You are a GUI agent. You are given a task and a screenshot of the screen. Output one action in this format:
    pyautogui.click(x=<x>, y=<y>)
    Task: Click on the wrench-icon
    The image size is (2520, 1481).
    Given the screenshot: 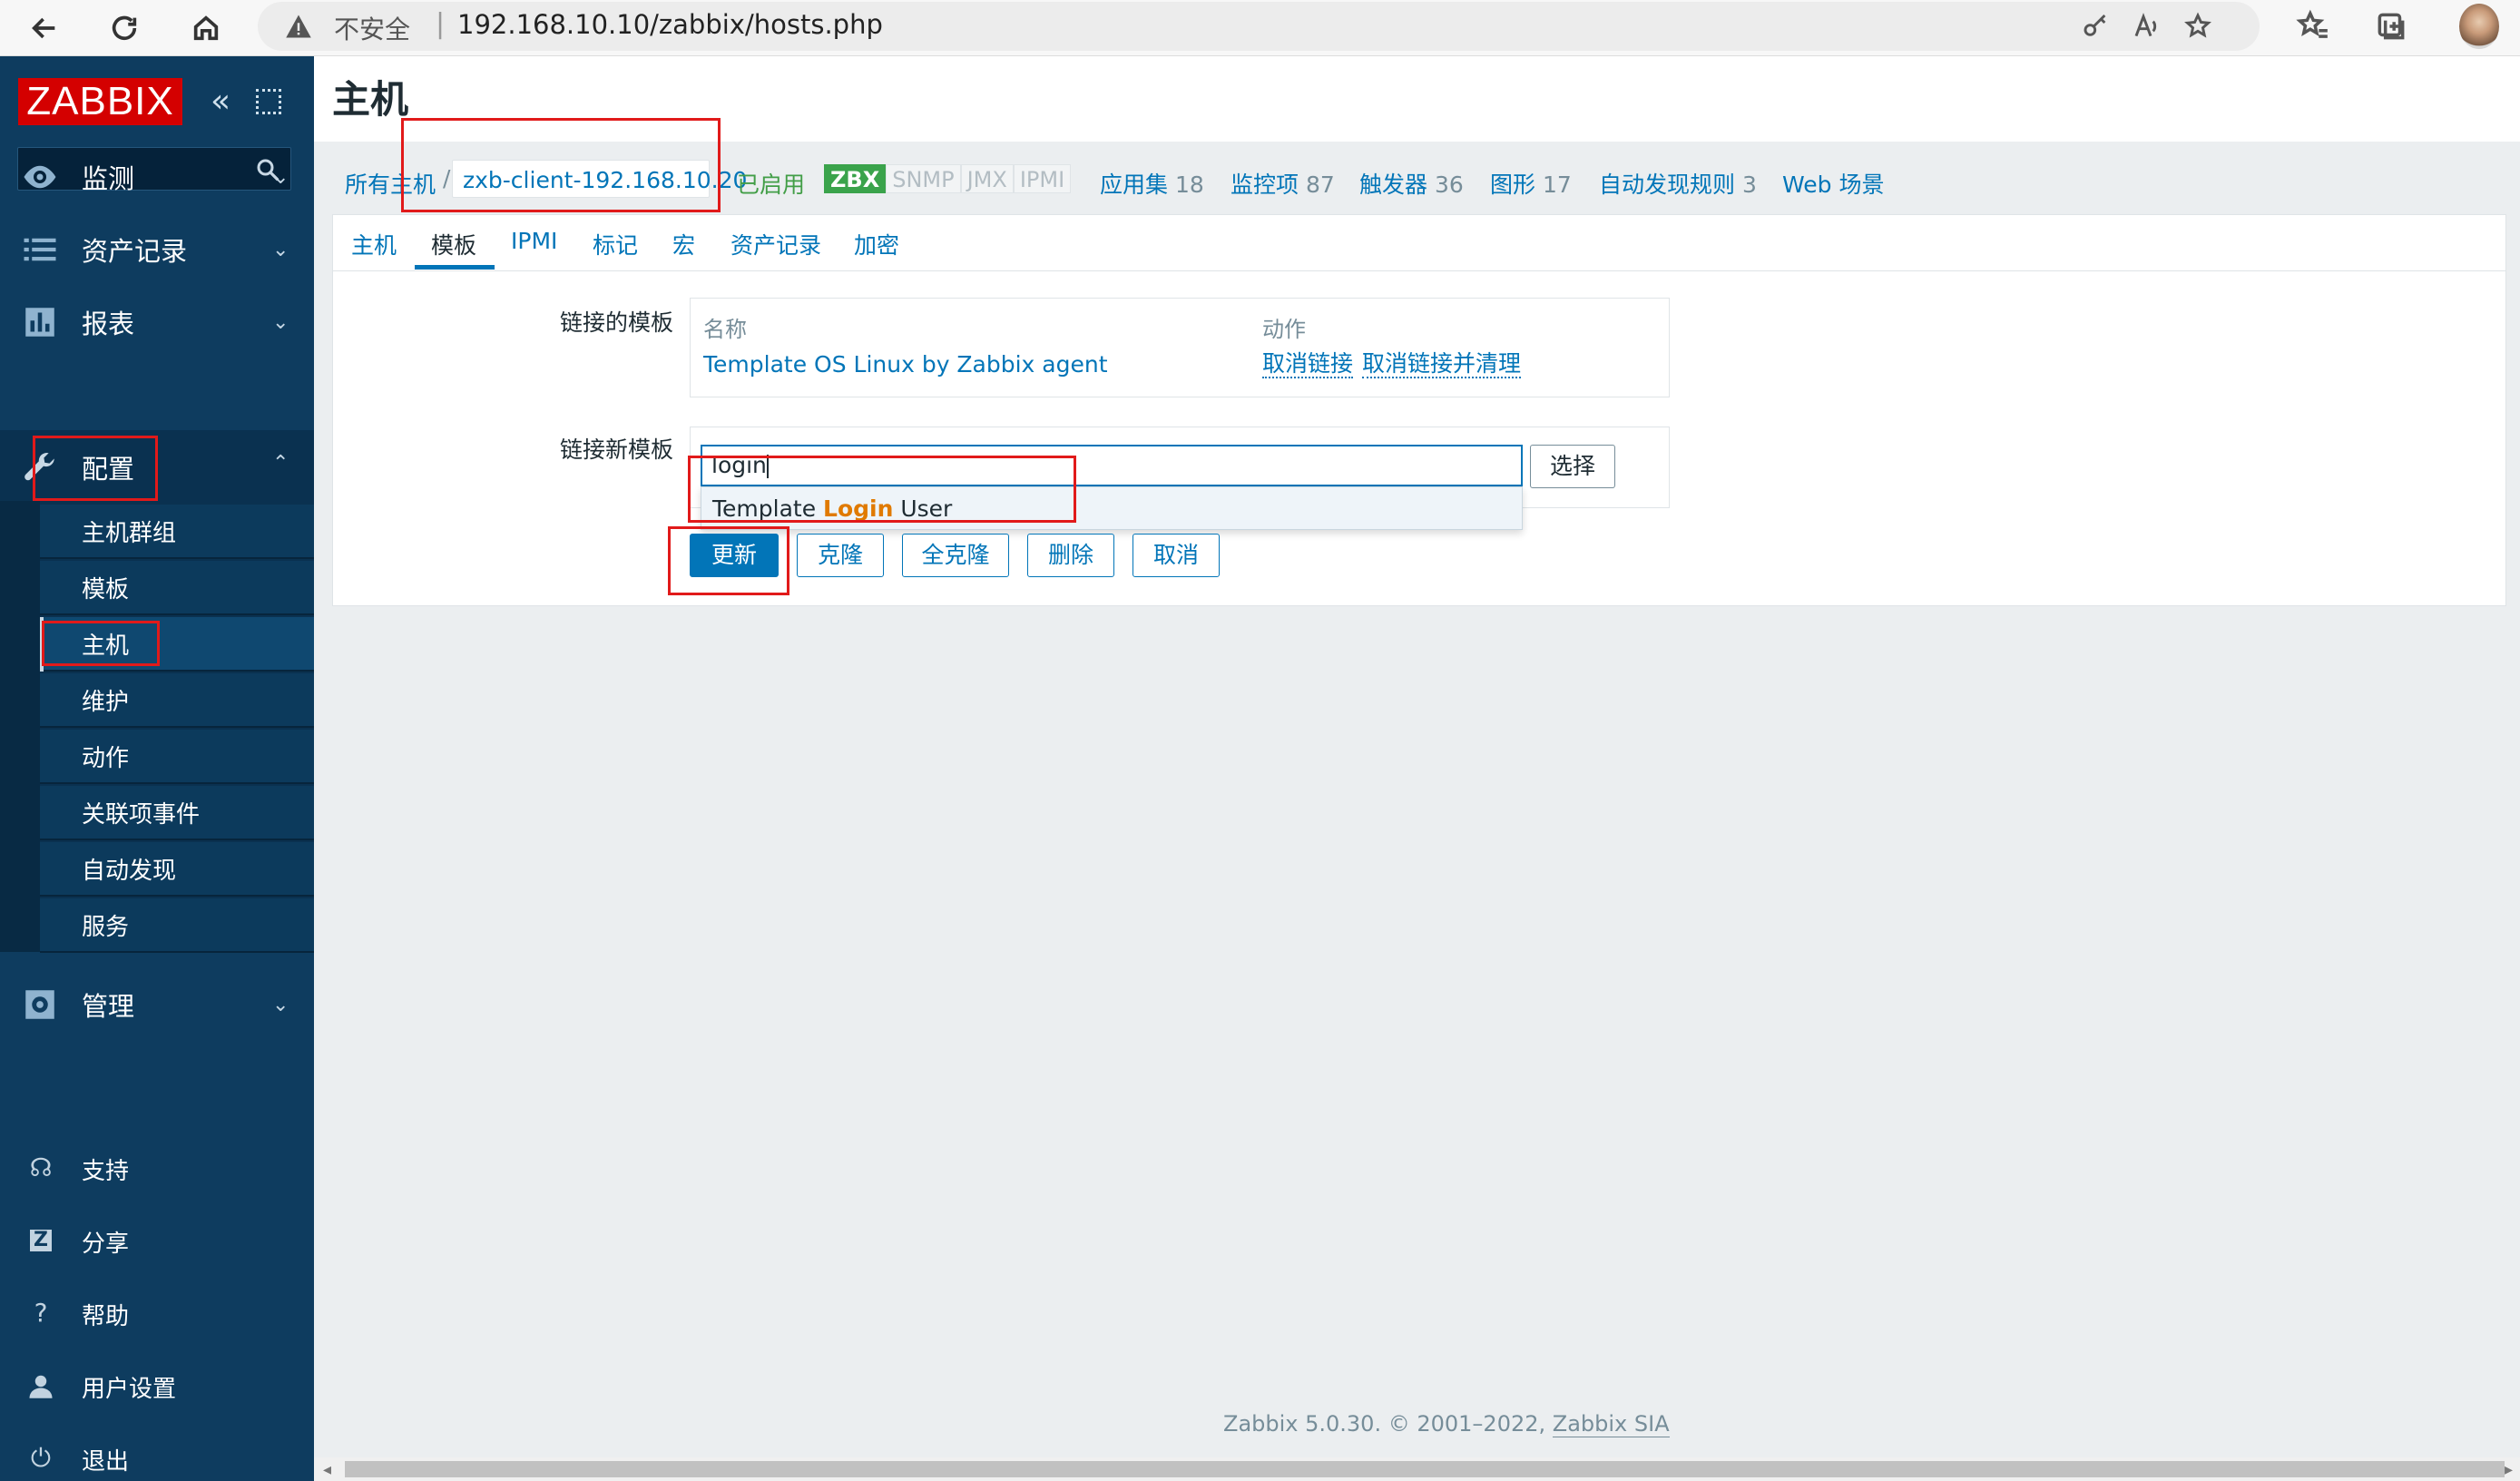 What is the action you would take?
    pyautogui.click(x=40, y=467)
    